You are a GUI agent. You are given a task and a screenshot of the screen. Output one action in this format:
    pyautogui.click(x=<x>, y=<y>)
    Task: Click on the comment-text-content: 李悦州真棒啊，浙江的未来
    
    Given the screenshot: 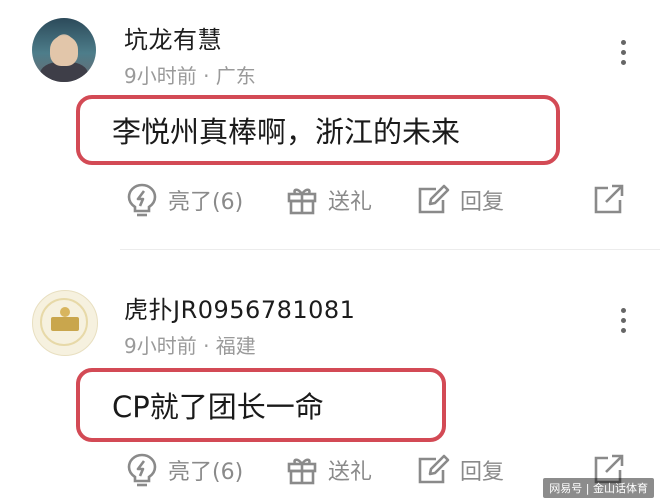 What is the action you would take?
    pyautogui.click(x=286, y=132)
    